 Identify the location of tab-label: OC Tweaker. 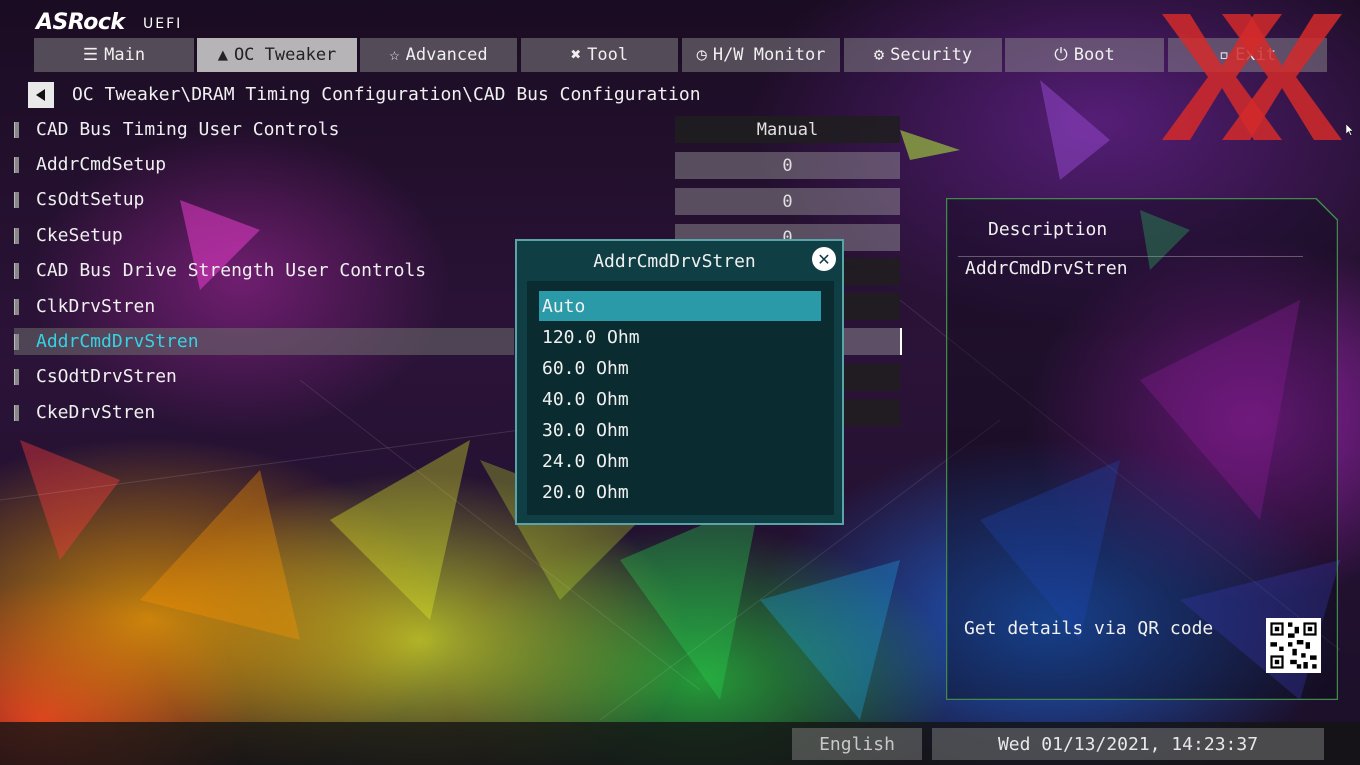
(285, 55).